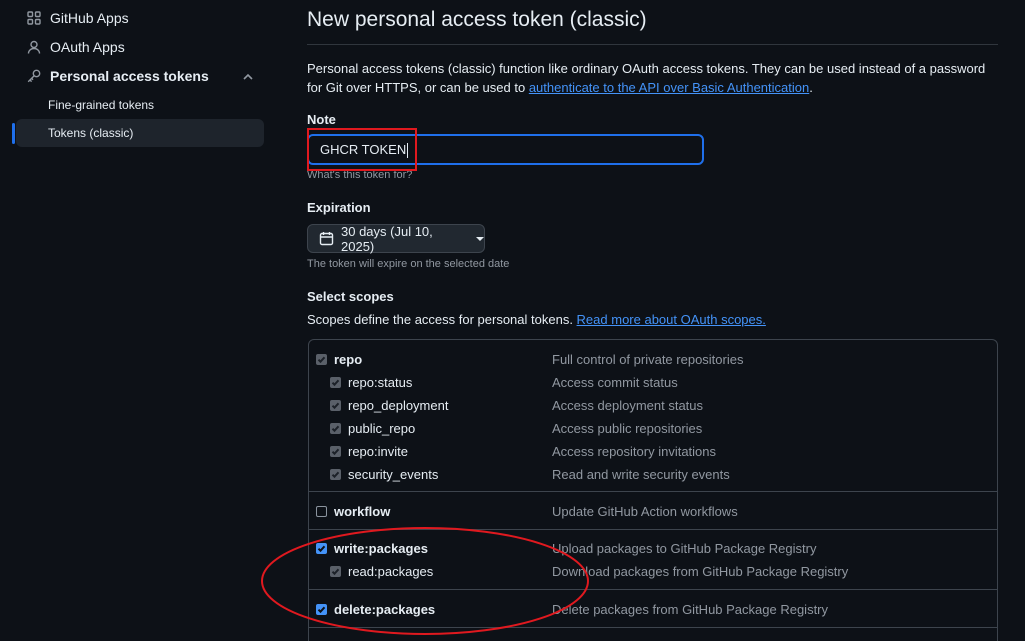  What do you see at coordinates (641, 474) in the screenshot?
I see `scope-description: Read and write security events` at bounding box center [641, 474].